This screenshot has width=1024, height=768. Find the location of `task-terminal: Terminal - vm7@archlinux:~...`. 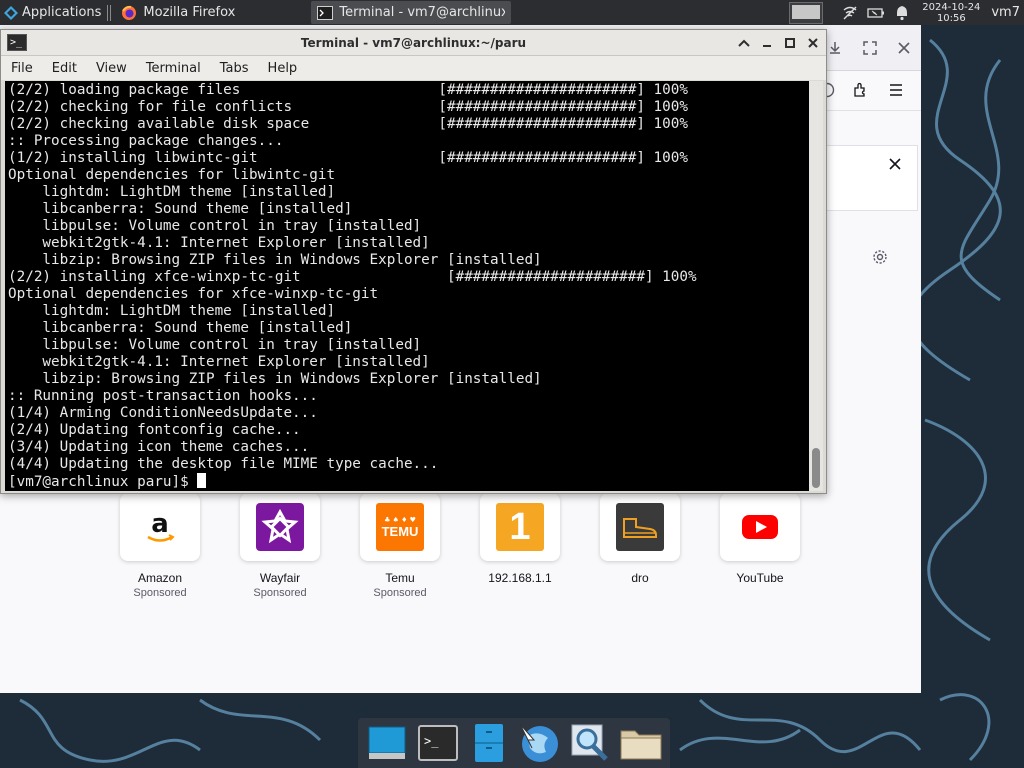

task-terminal: Terminal - vm7@archlinux:~... is located at coordinates (411, 12).